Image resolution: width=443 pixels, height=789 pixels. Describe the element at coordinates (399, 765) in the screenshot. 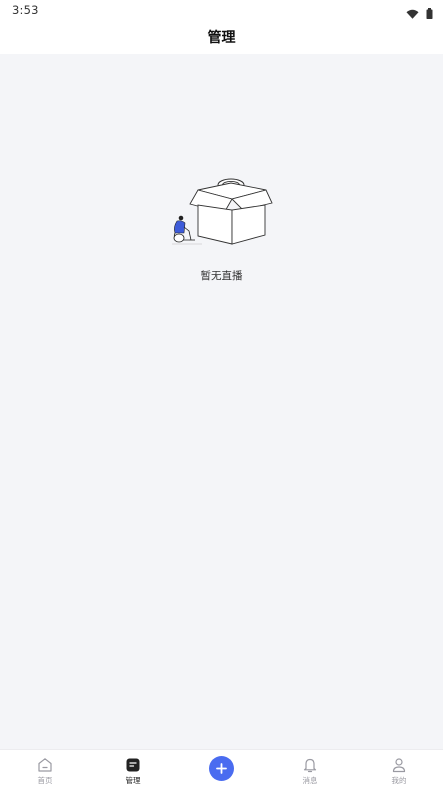

I see `user-icon` at that location.